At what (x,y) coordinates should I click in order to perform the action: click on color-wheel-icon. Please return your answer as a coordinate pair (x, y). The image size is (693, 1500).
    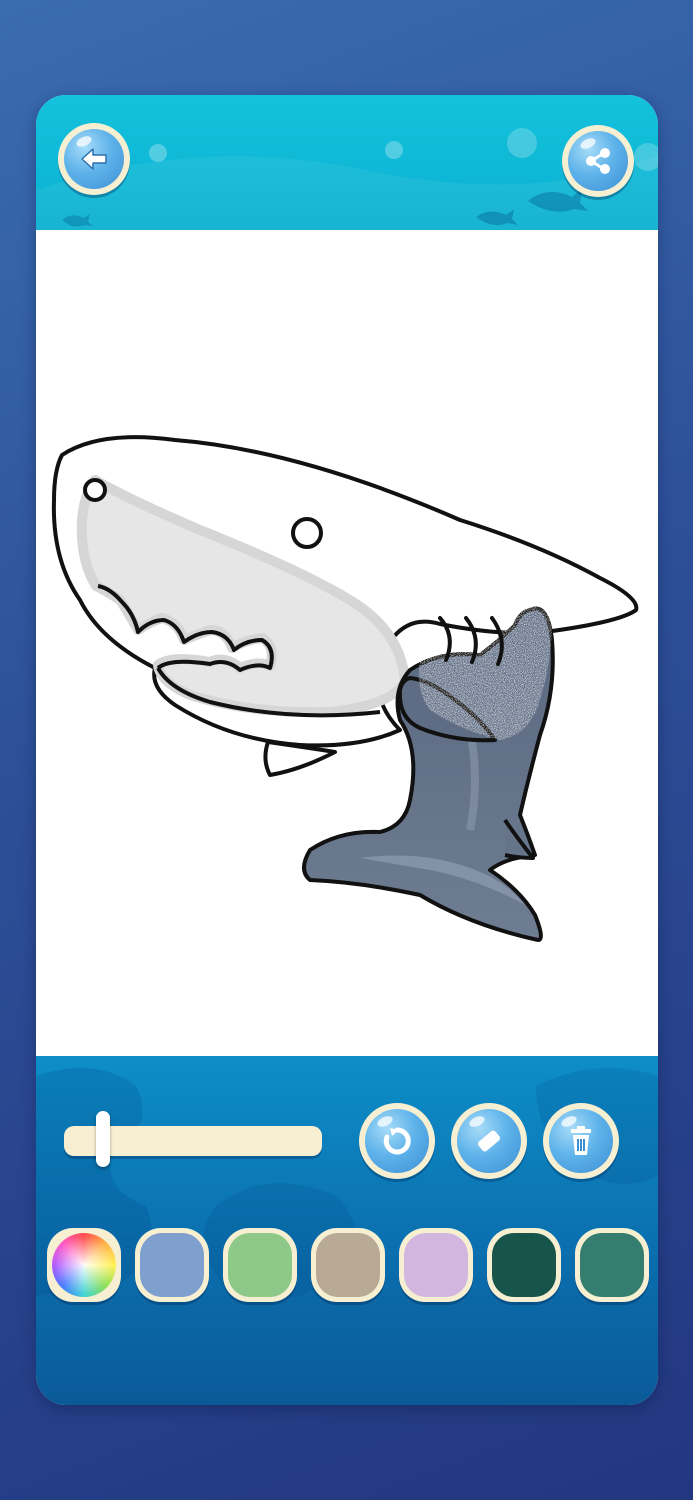
    Looking at the image, I should click on (84, 1265).